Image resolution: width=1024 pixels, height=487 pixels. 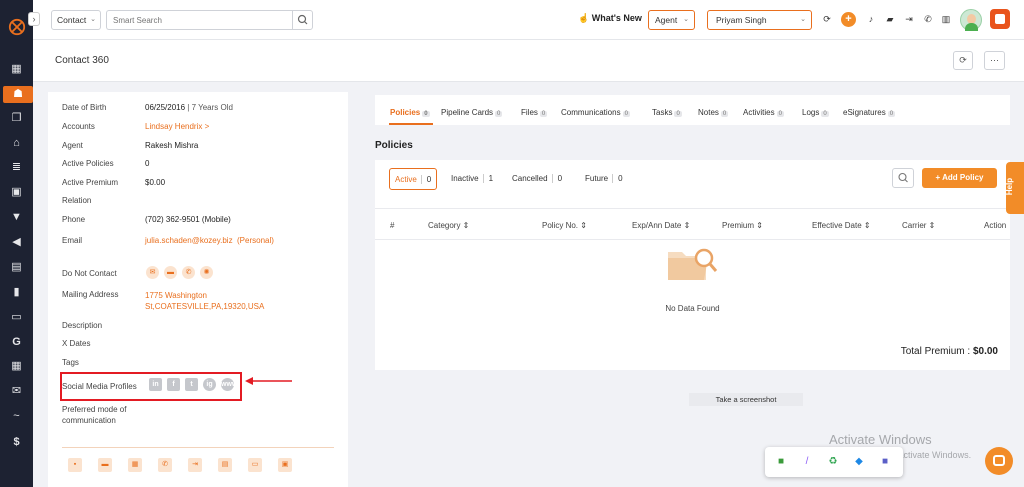 I want to click on active-tab-indicator, so click(x=411, y=124).